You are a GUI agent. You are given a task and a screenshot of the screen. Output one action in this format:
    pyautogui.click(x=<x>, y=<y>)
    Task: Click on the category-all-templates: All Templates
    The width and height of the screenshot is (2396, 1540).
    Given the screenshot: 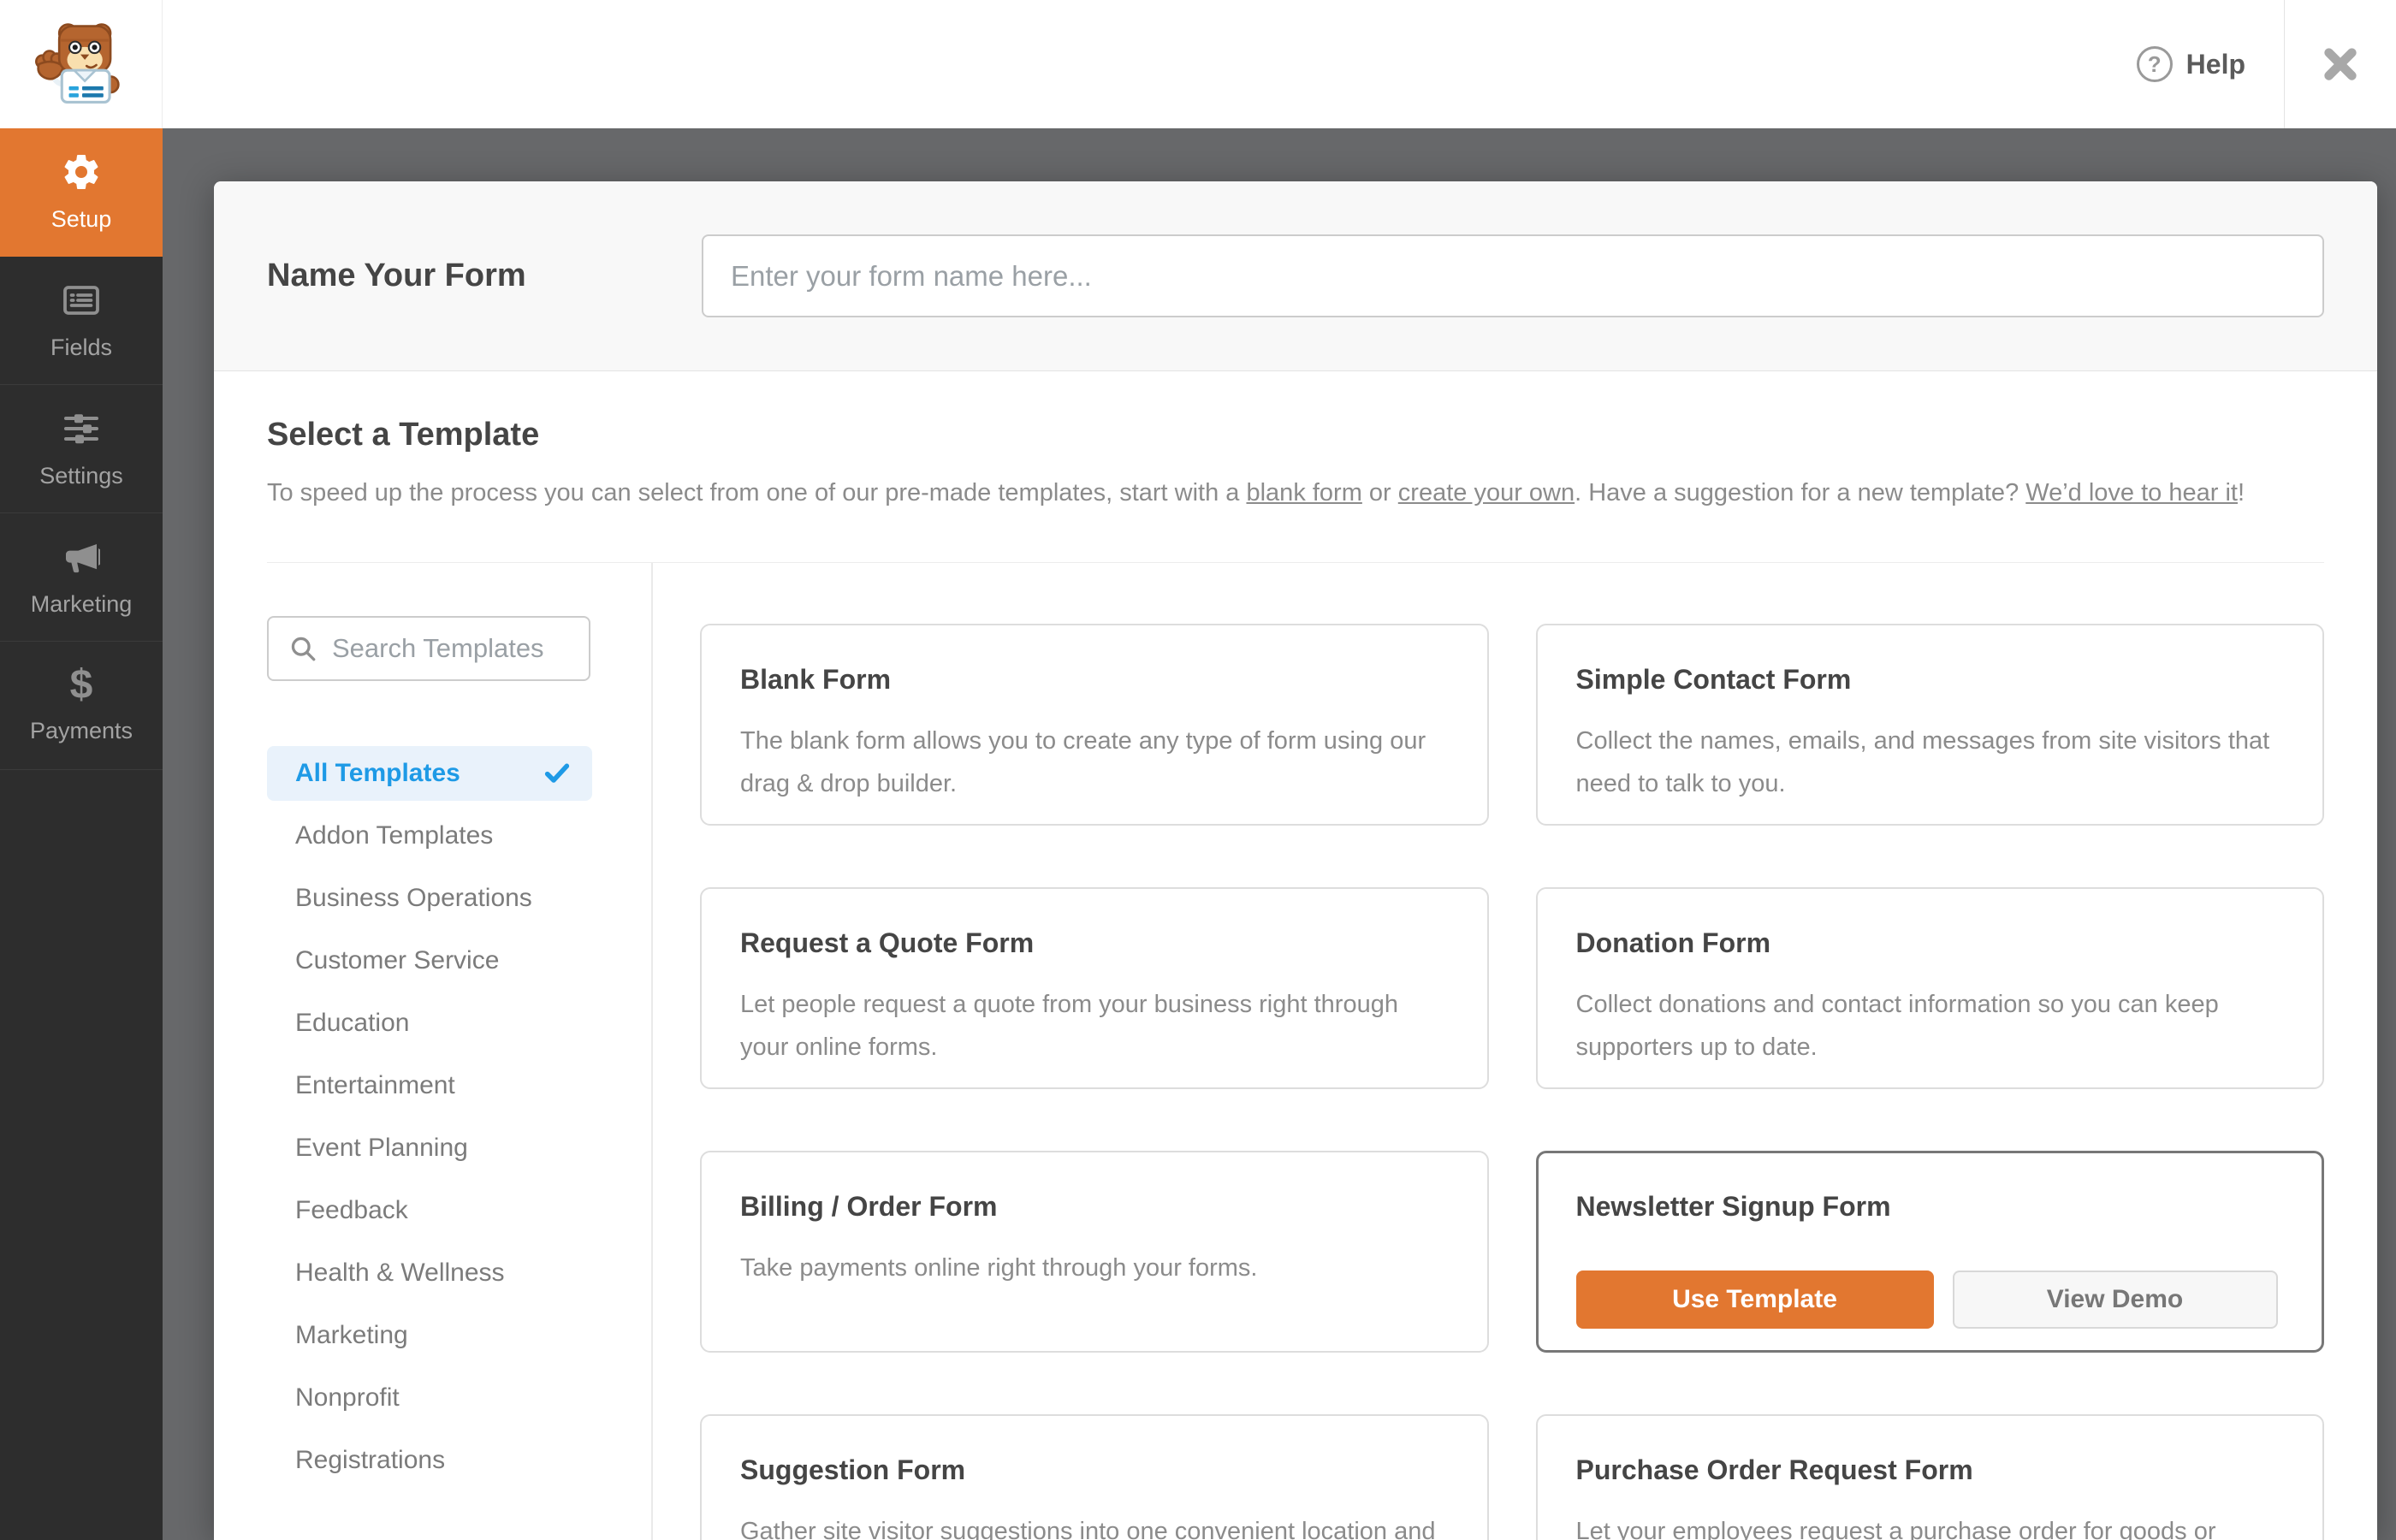 What is the action you would take?
    pyautogui.click(x=430, y=773)
    